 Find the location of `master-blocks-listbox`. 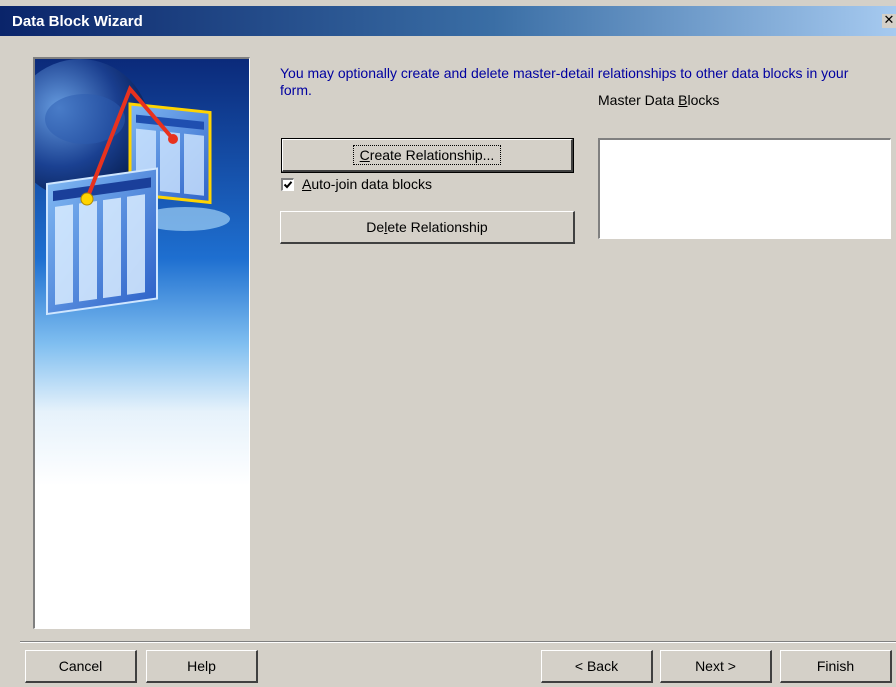

master-blocks-listbox is located at coordinates (744, 188).